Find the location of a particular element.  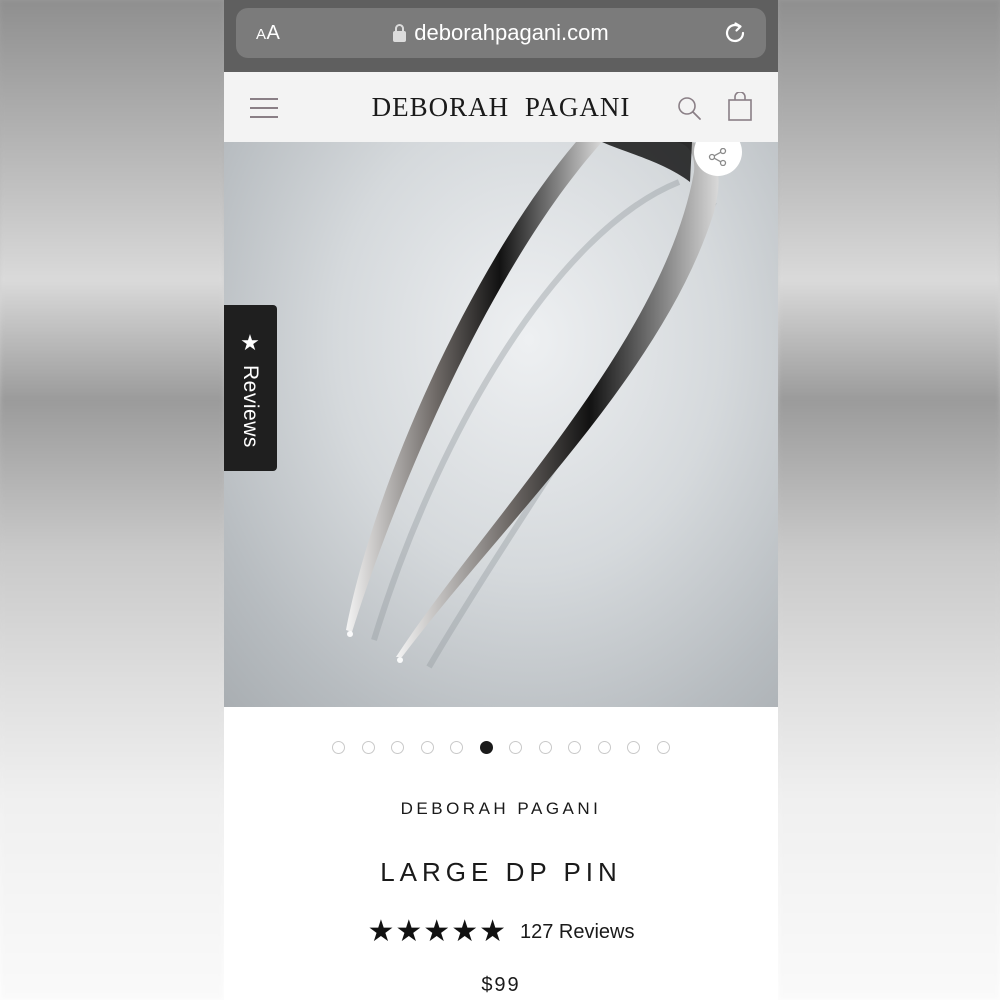

search-icon is located at coordinates (689, 108).